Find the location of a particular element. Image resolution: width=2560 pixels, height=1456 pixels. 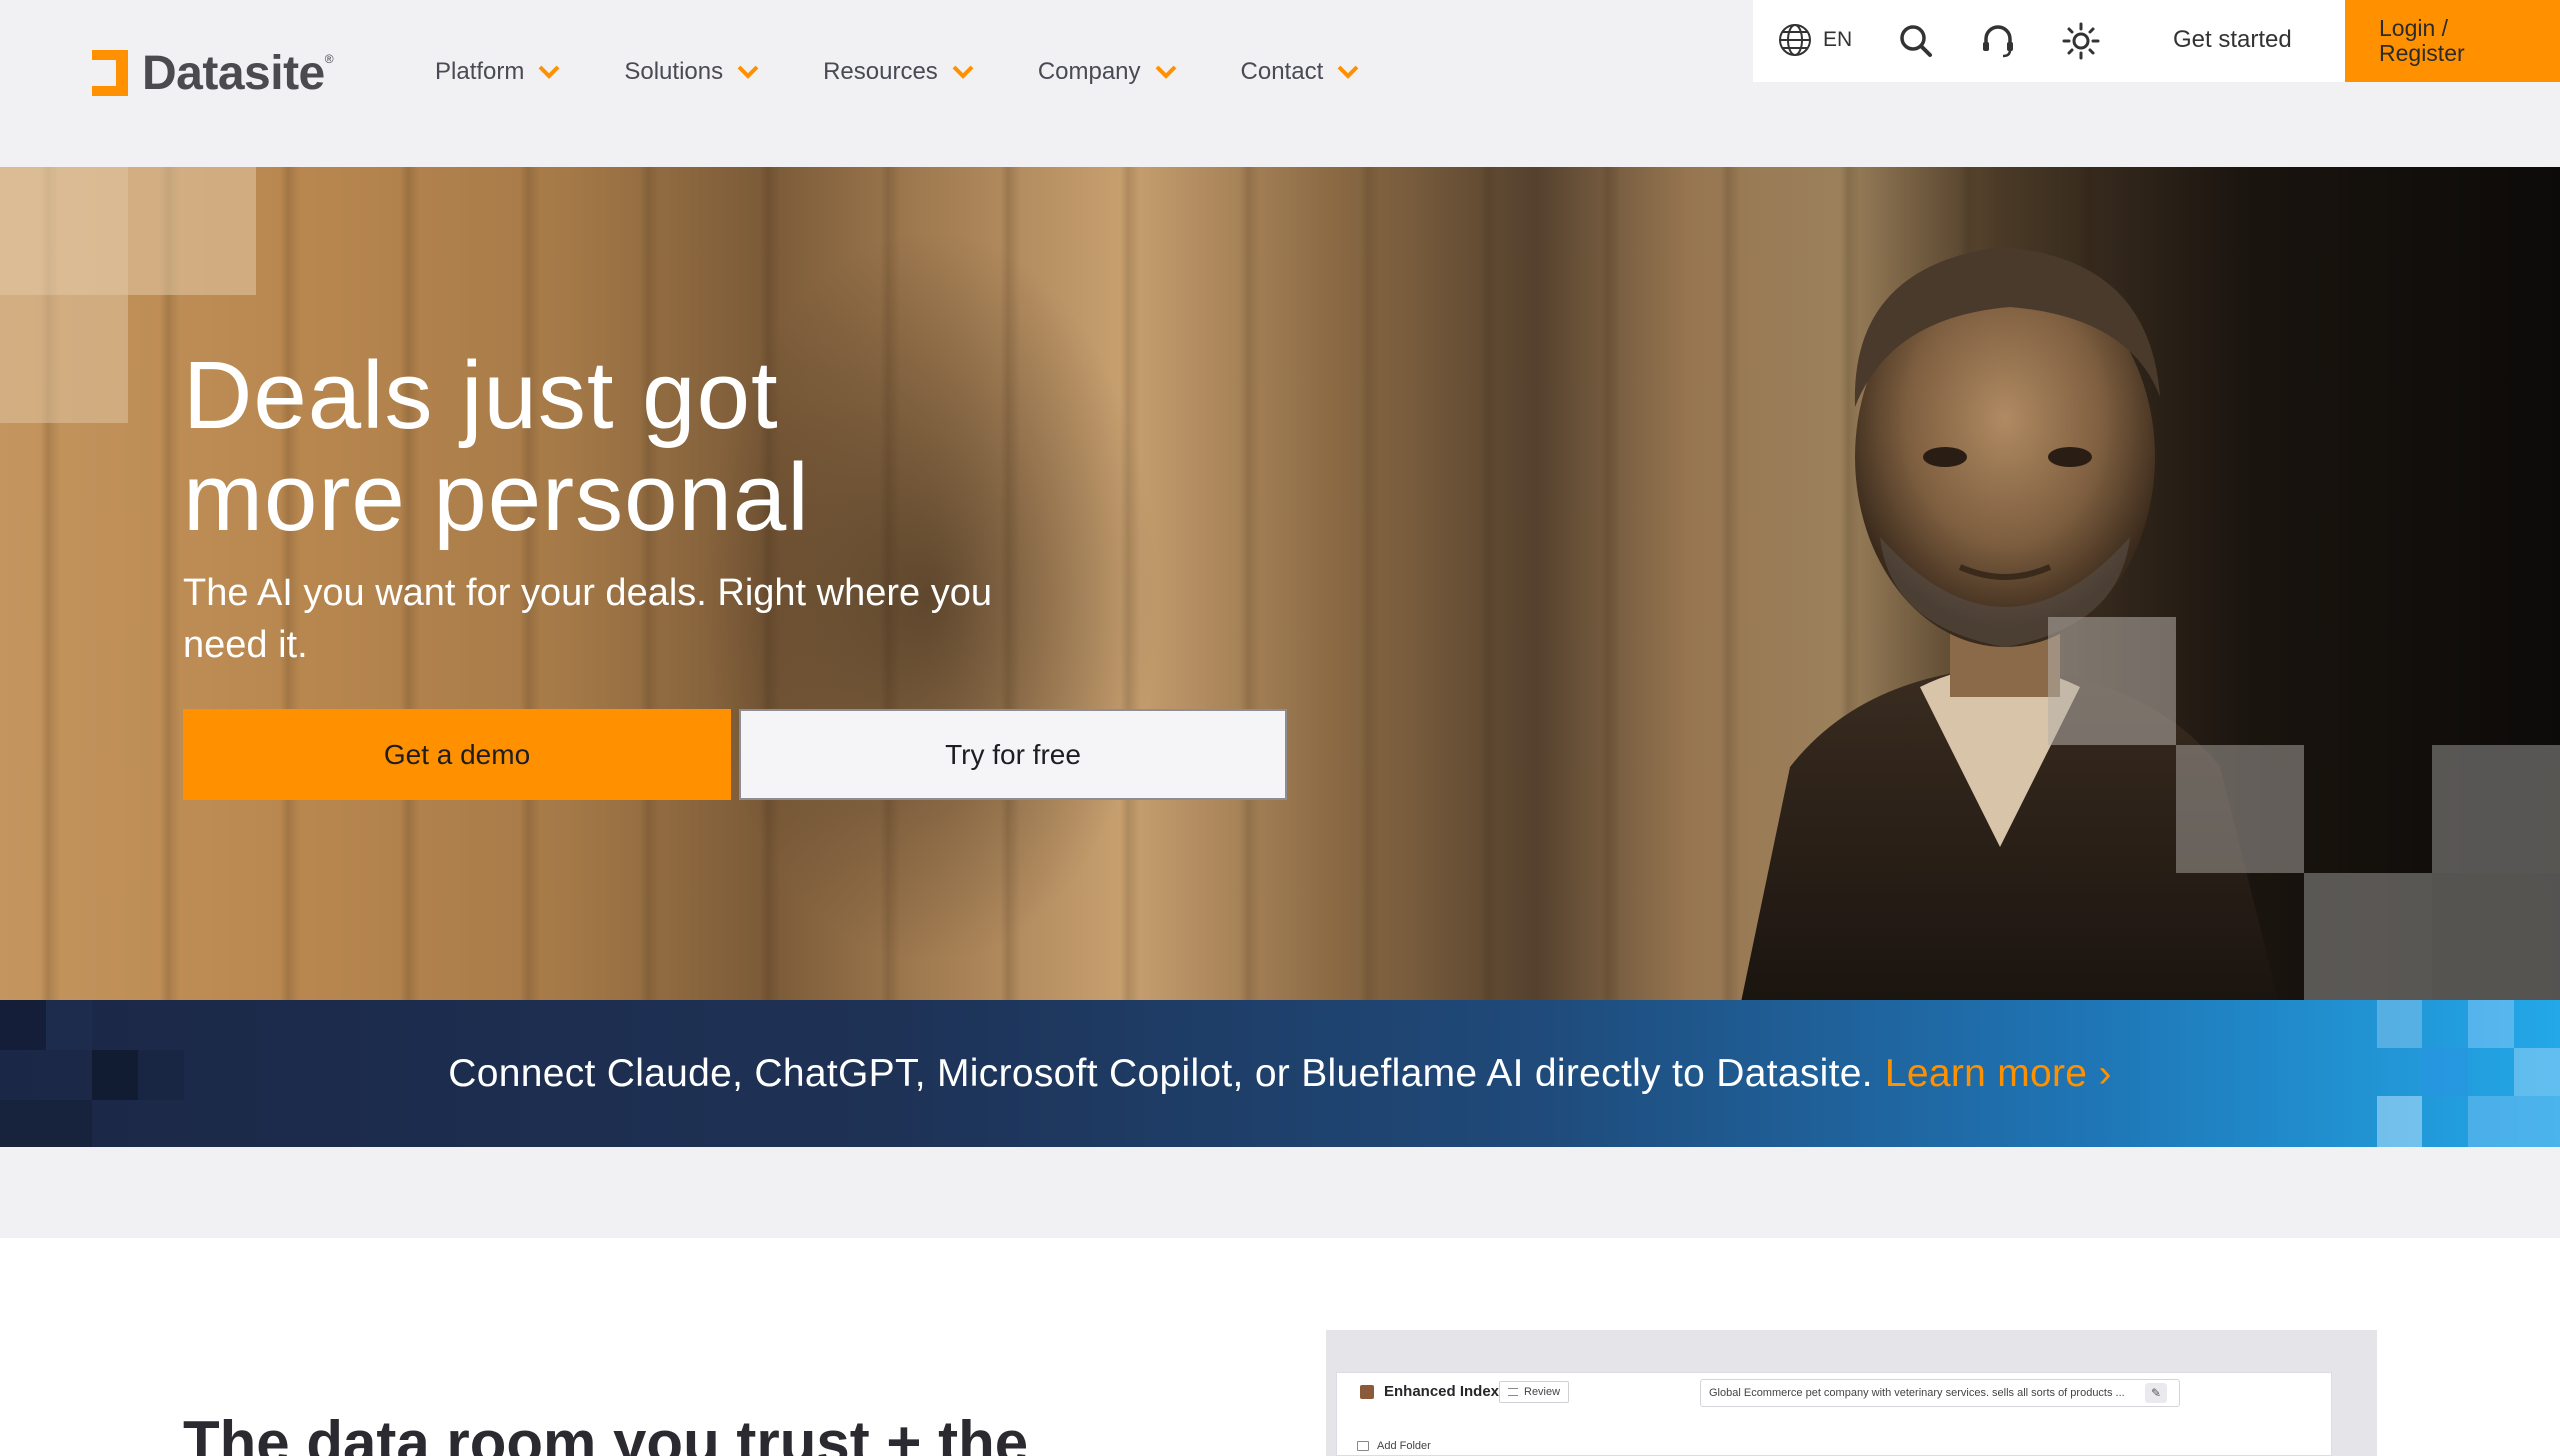

pencil-icon: ✎ is located at coordinates (2156, 1393).